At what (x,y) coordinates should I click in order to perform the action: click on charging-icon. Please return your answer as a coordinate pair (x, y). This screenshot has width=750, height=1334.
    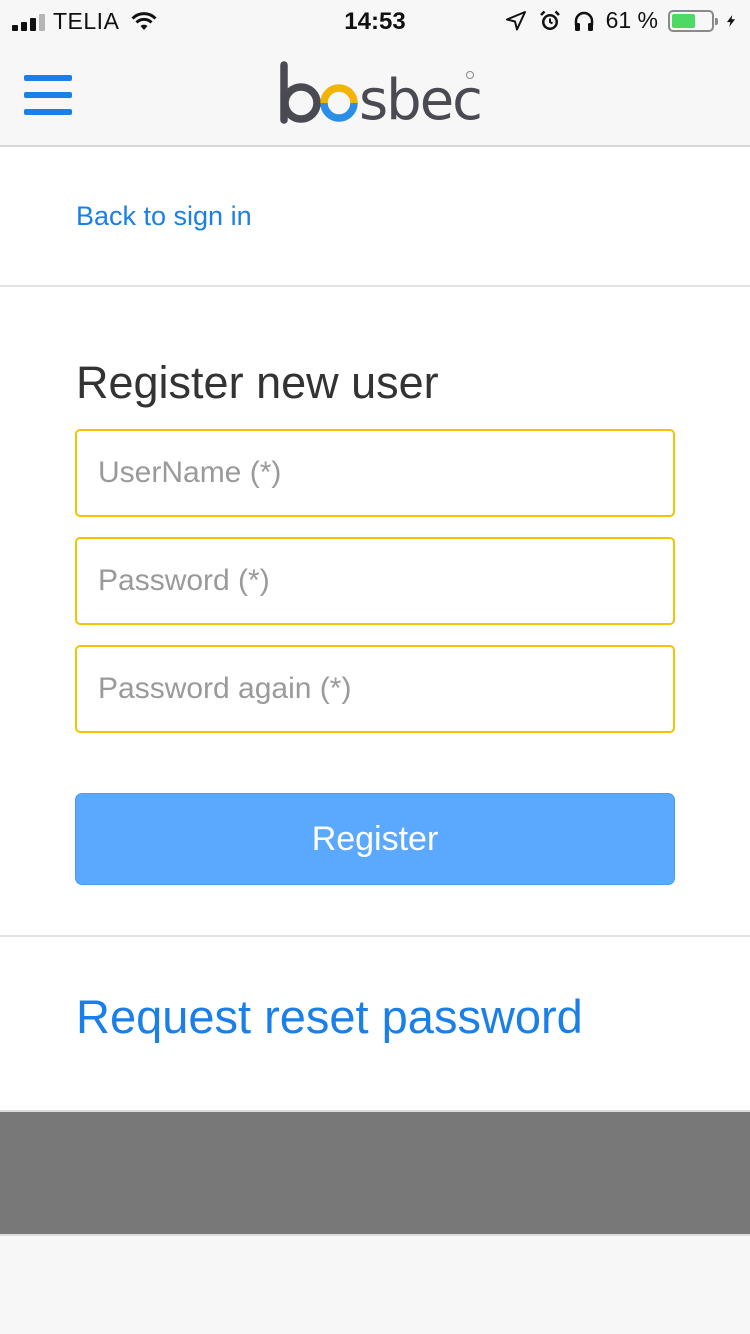
    Looking at the image, I should click on (731, 20).